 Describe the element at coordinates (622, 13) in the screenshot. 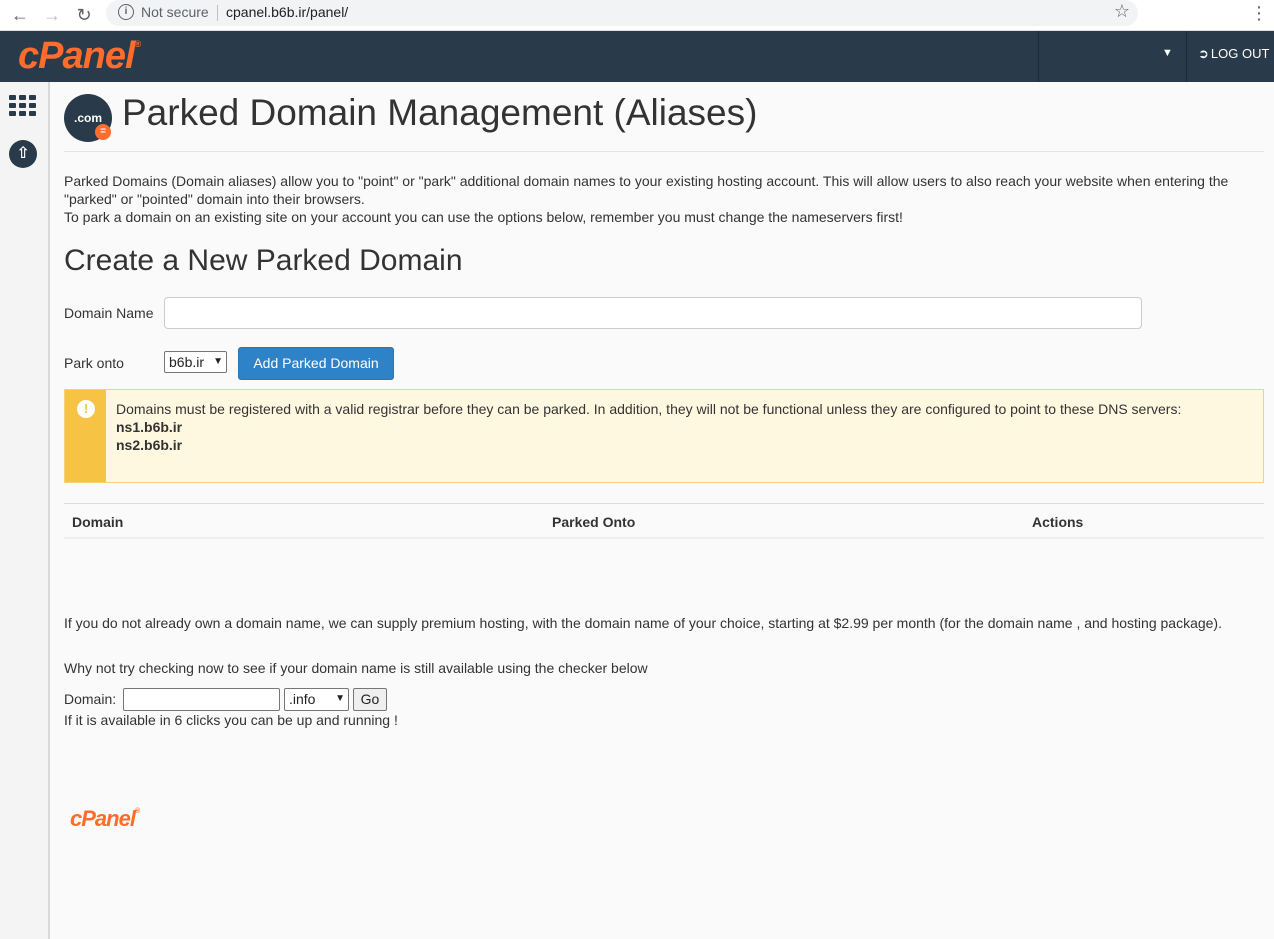

I see `address-bar: i Not secure cpanel.b6b.ir/panel/ ☆` at that location.